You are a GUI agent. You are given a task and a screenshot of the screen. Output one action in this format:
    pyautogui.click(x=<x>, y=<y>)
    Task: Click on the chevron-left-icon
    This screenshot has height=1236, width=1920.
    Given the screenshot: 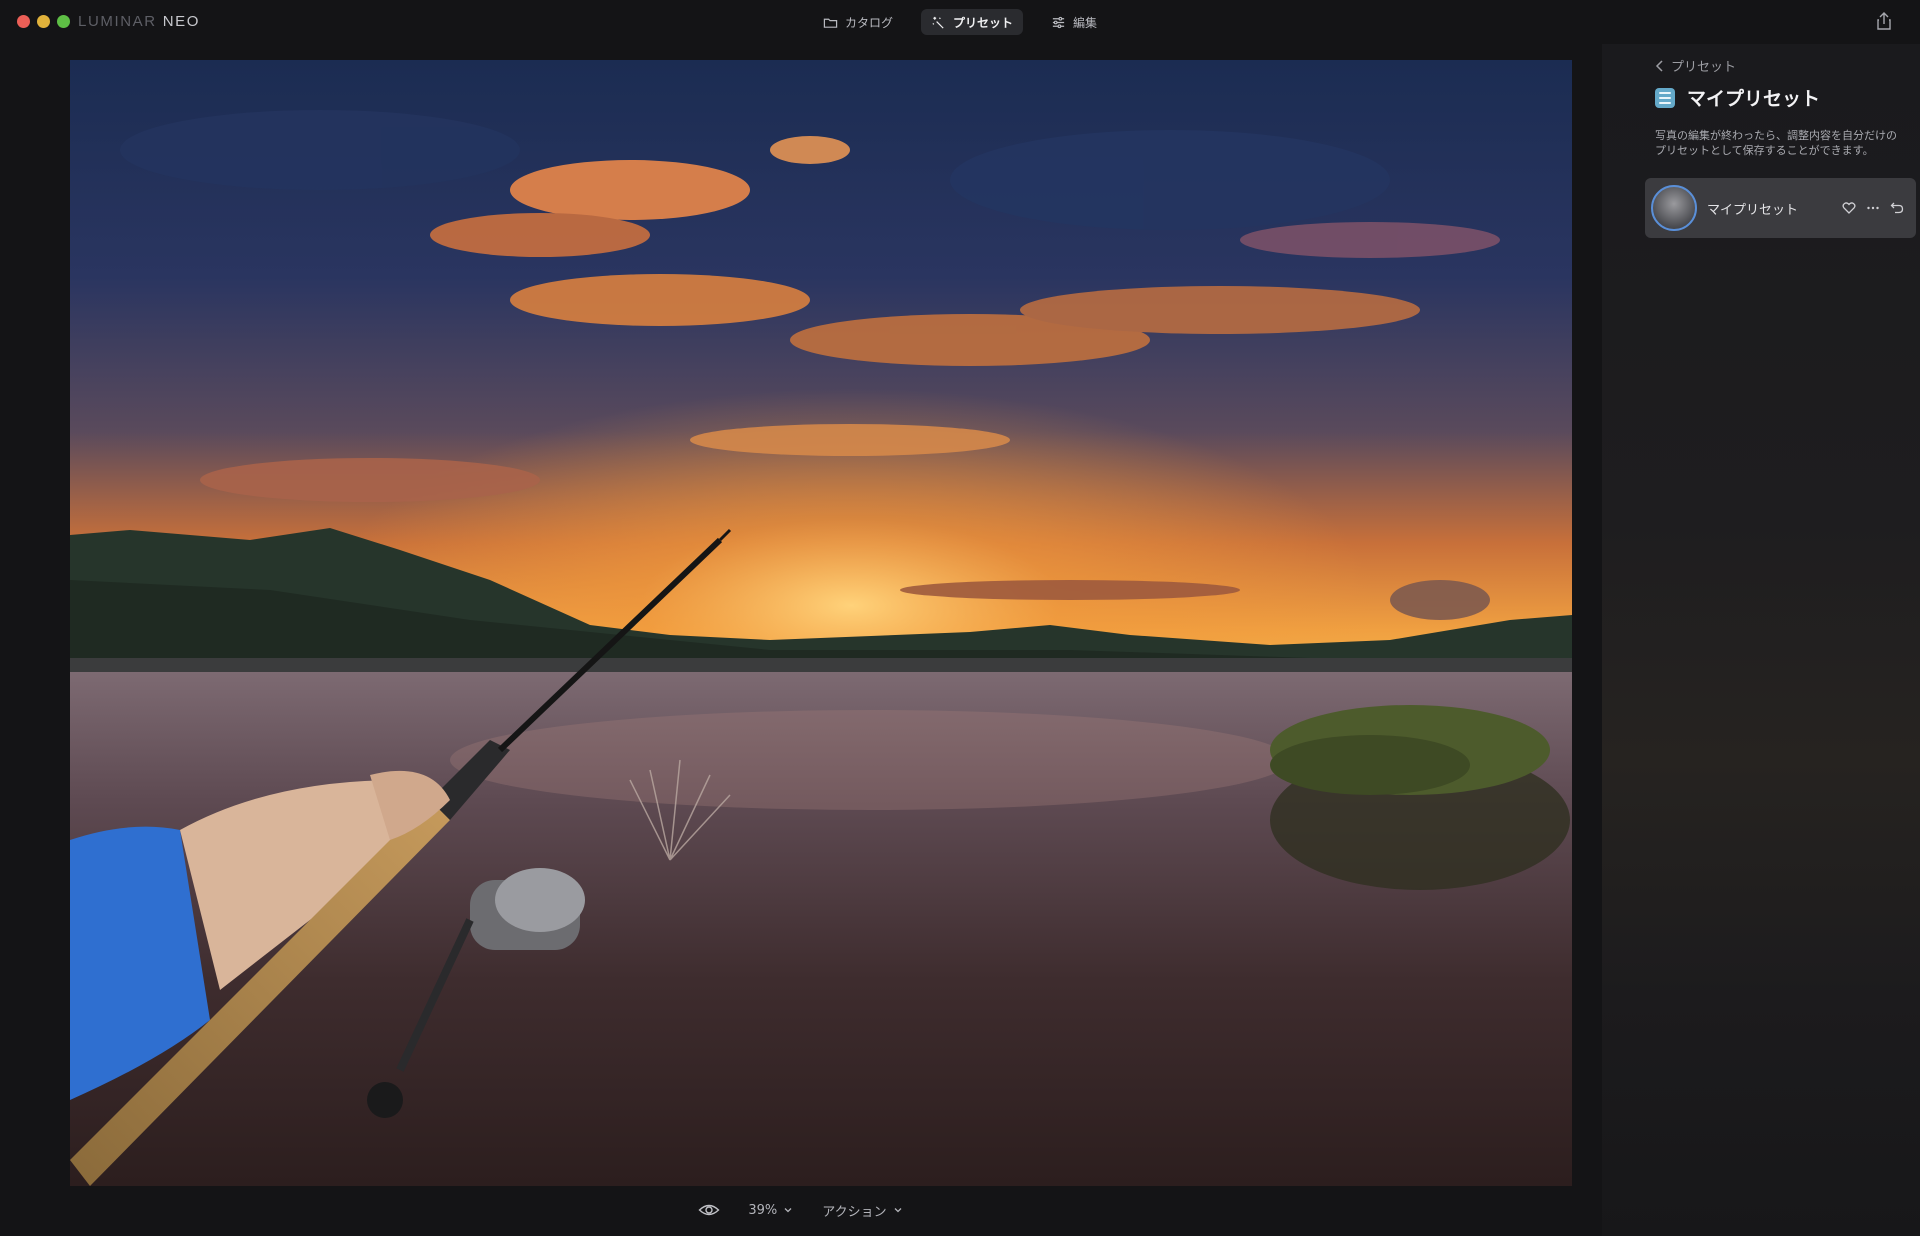 What is the action you would take?
    pyautogui.click(x=1659, y=65)
    